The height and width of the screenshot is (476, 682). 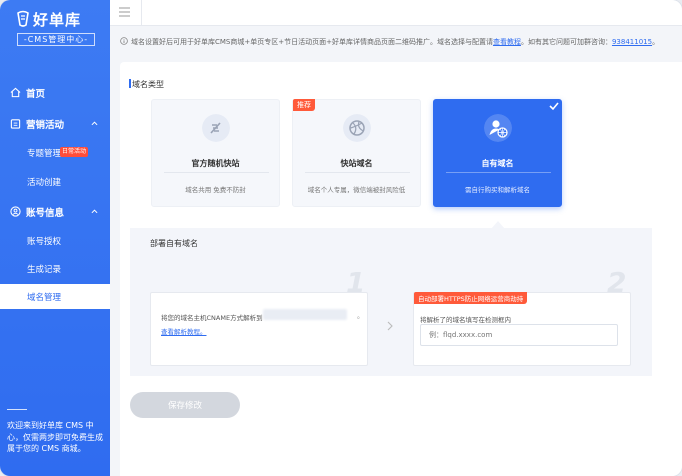 I want to click on step-1-text: 将您的域名主机CNAME方式解析到, so click(x=212, y=318).